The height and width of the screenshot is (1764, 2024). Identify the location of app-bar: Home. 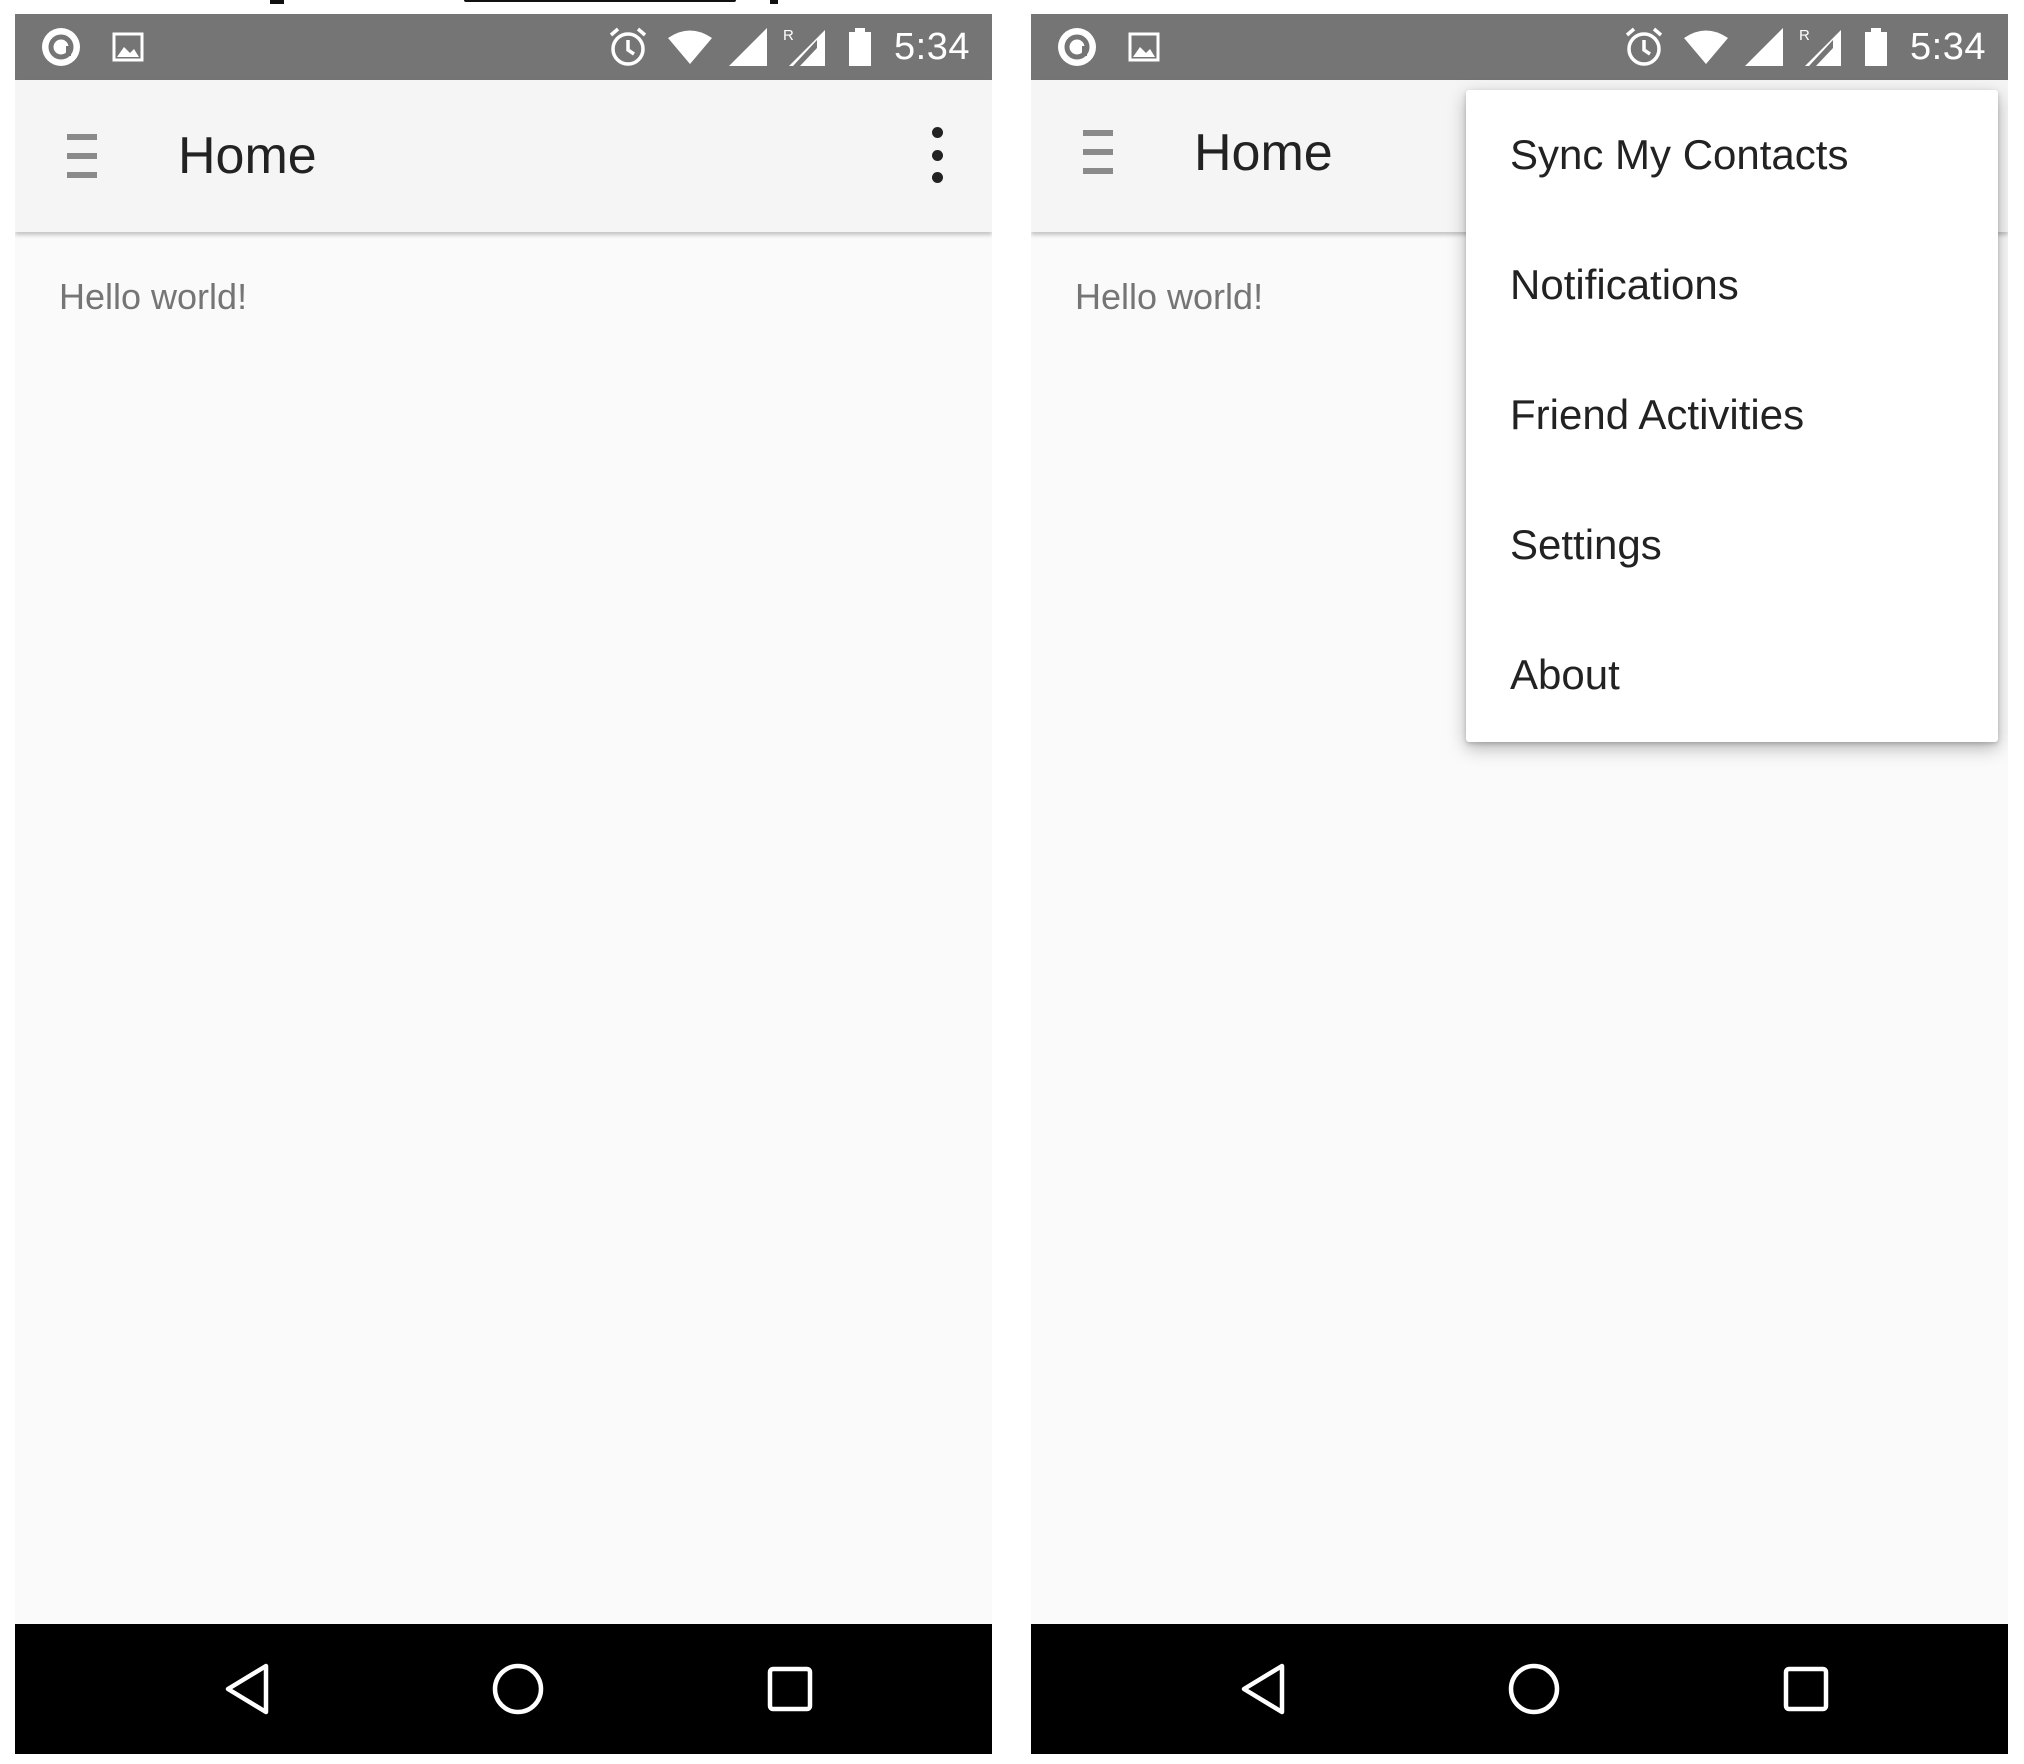
(503, 156).